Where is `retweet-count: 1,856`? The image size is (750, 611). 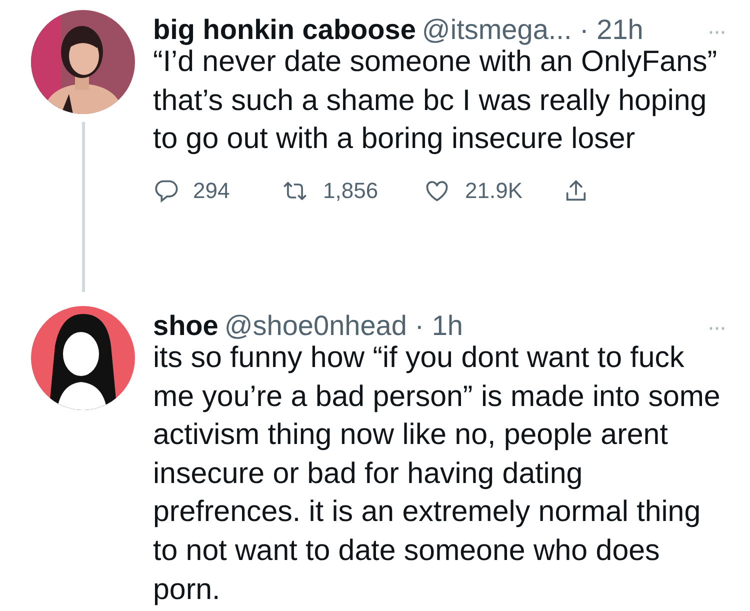
retweet-count: 1,856 is located at coordinates (350, 191).